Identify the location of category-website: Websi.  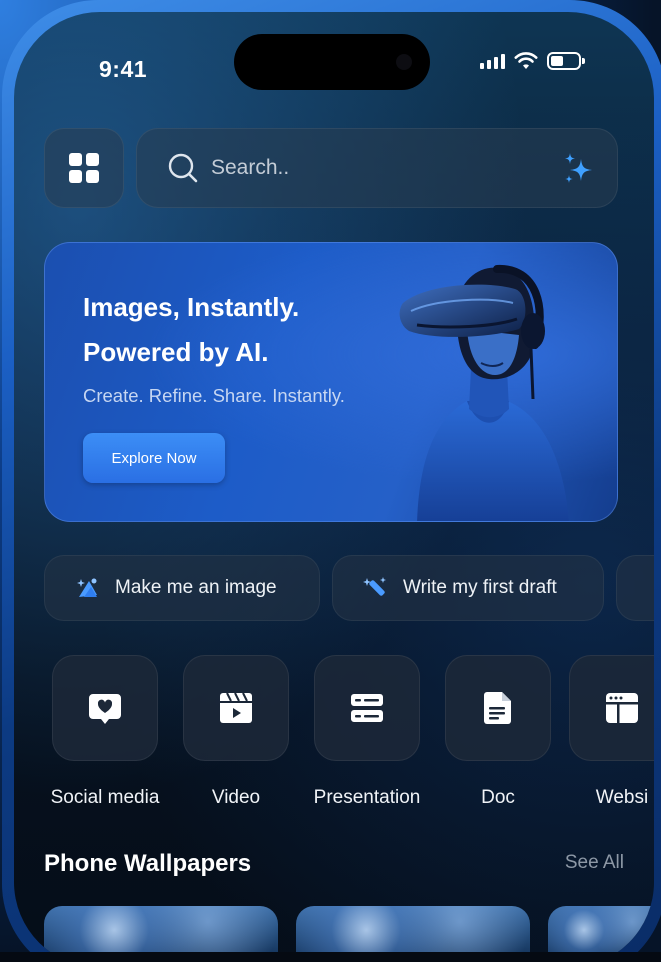
(611, 732).